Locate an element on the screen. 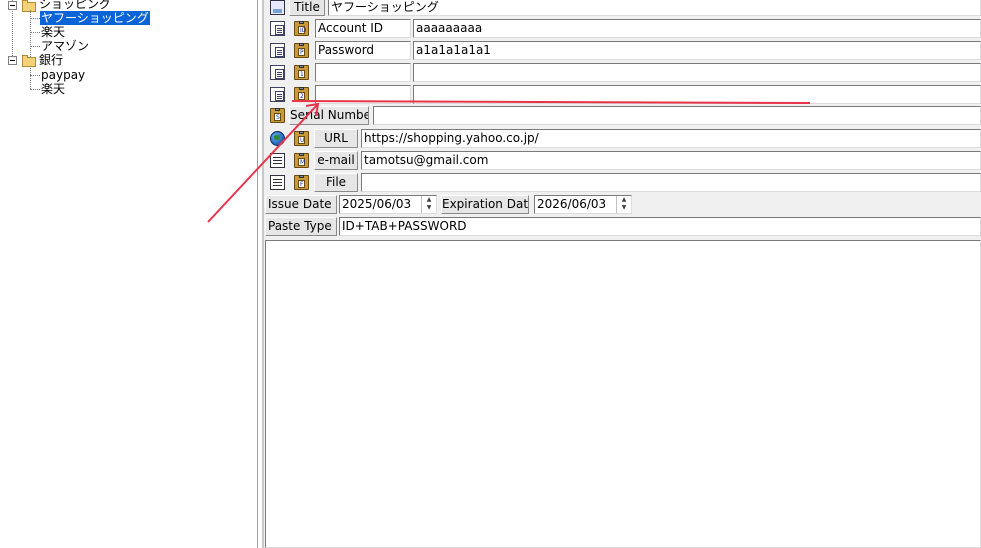  tree-item-paypay: paypay is located at coordinates (63, 75).